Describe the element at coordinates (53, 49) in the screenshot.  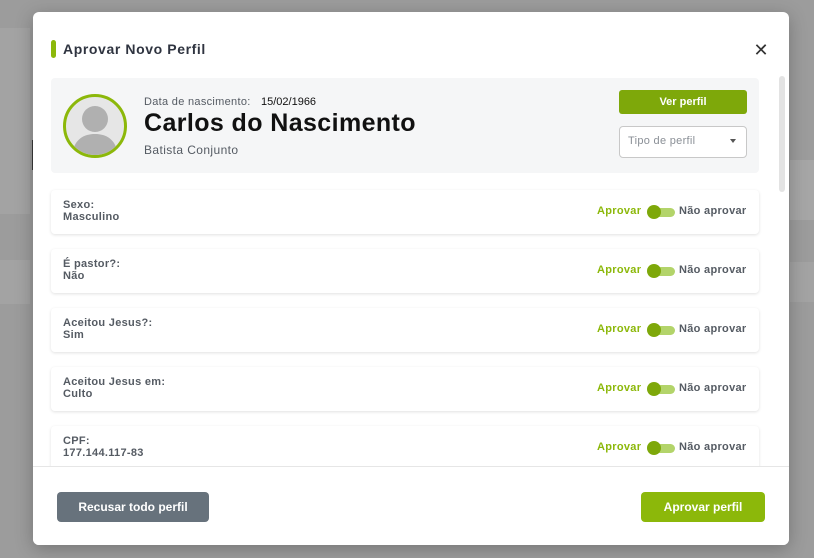
I see `title-accent-bar` at that location.